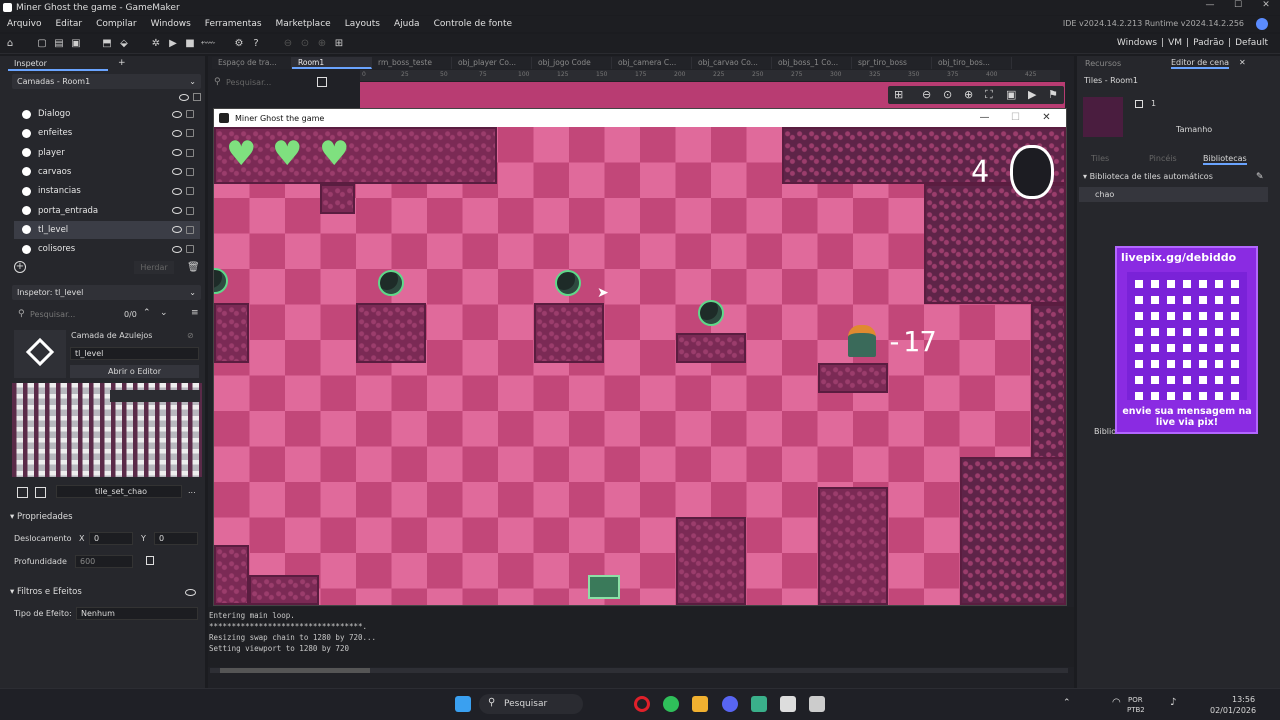 This screenshot has height=720, width=1280. I want to click on user-avatar-icon, so click(1262, 24).